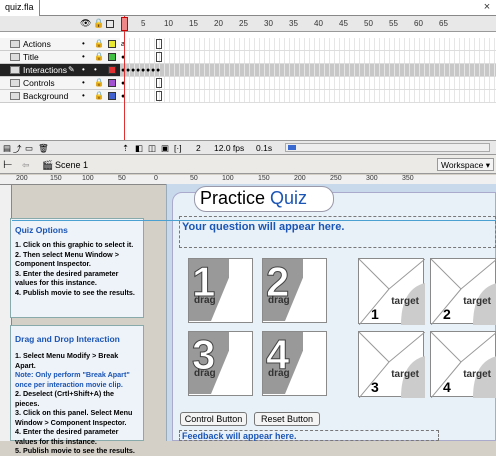 The width and height of the screenshot is (496, 456). I want to click on layer-controls: Controls • 🔒, so click(60, 83).